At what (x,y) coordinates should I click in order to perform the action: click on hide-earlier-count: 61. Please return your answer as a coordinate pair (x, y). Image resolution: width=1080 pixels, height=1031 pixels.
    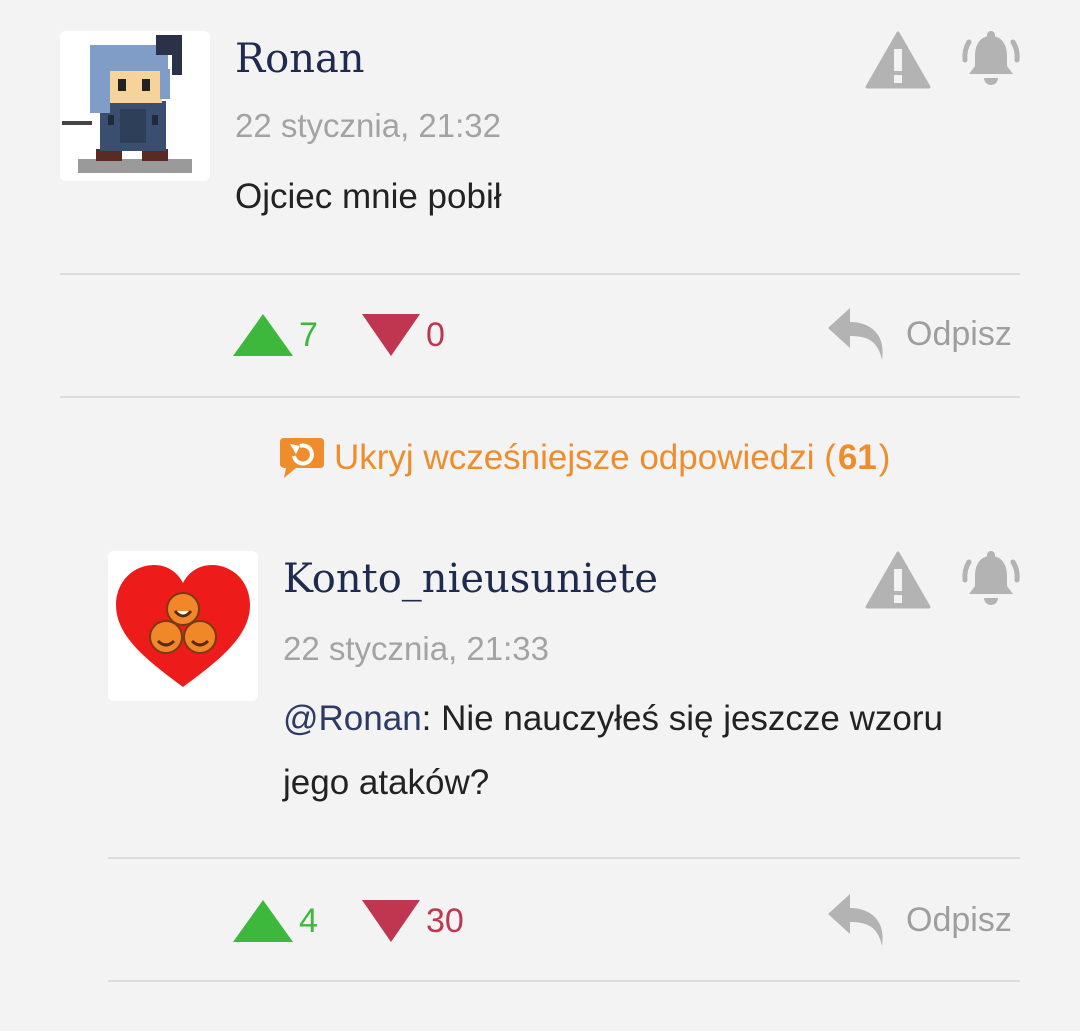
    Looking at the image, I should click on (857, 457).